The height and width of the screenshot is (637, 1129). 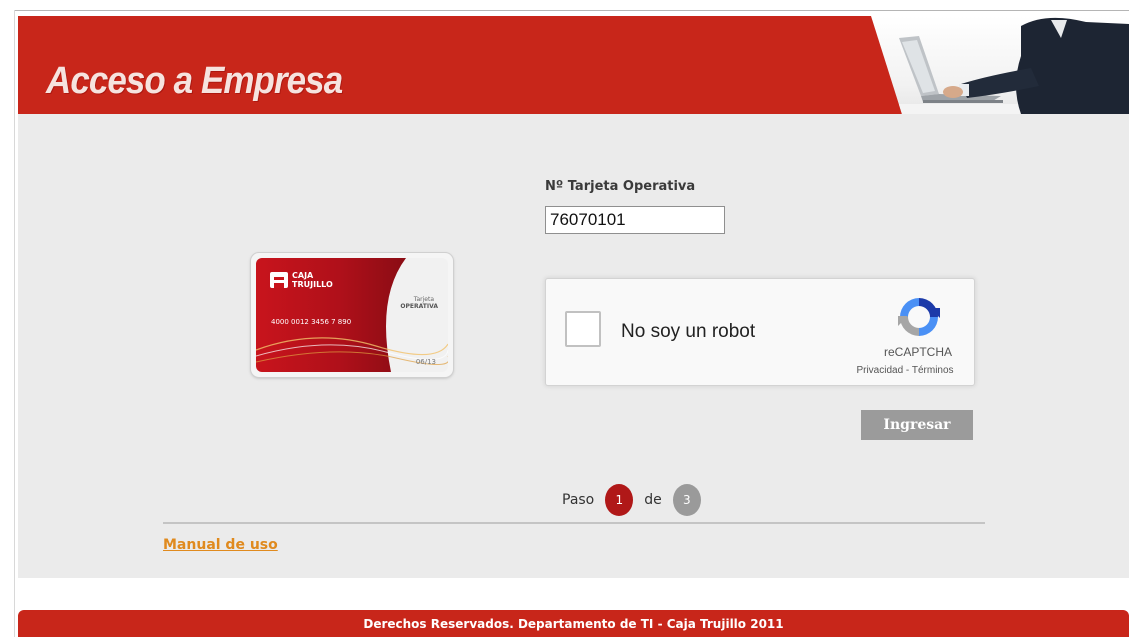 I want to click on step-current-badge: 1, so click(x=619, y=500).